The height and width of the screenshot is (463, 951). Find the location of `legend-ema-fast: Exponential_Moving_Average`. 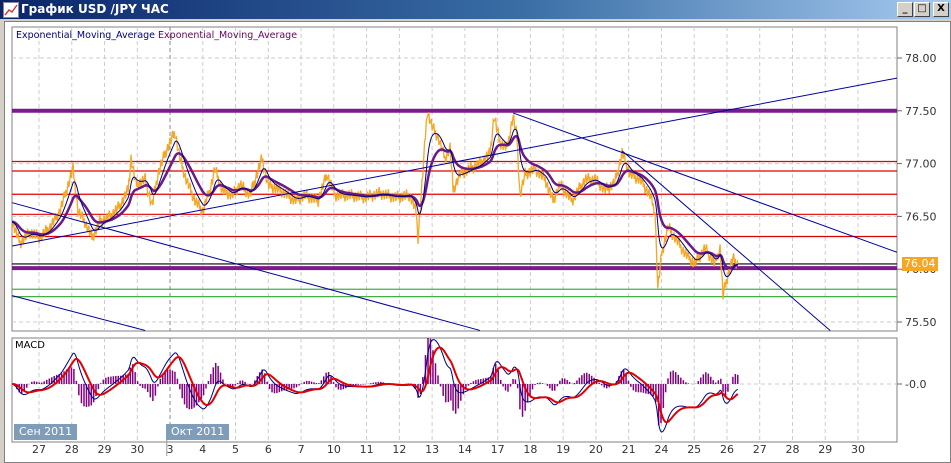

legend-ema-fast: Exponential_Moving_Average is located at coordinates (86, 35).